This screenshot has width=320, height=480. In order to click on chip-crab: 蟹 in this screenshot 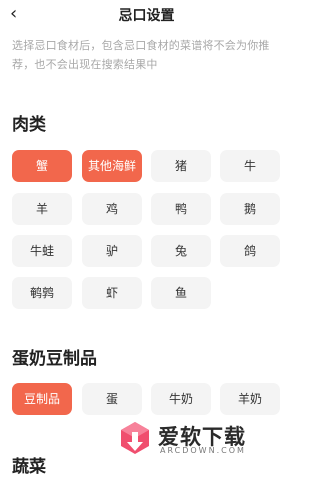, I will do `click(42, 166)`.